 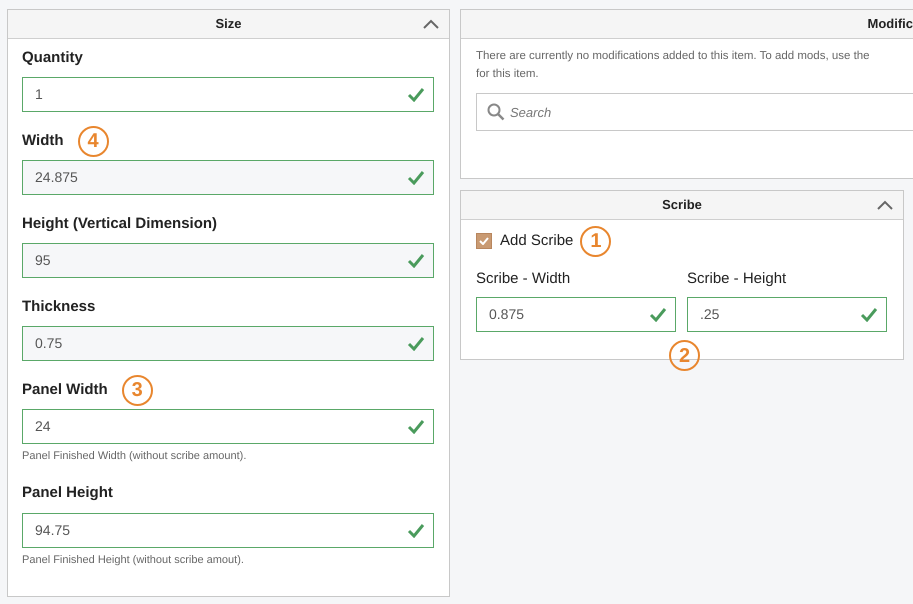 What do you see at coordinates (43, 140) in the screenshot?
I see `field-label: Width` at bounding box center [43, 140].